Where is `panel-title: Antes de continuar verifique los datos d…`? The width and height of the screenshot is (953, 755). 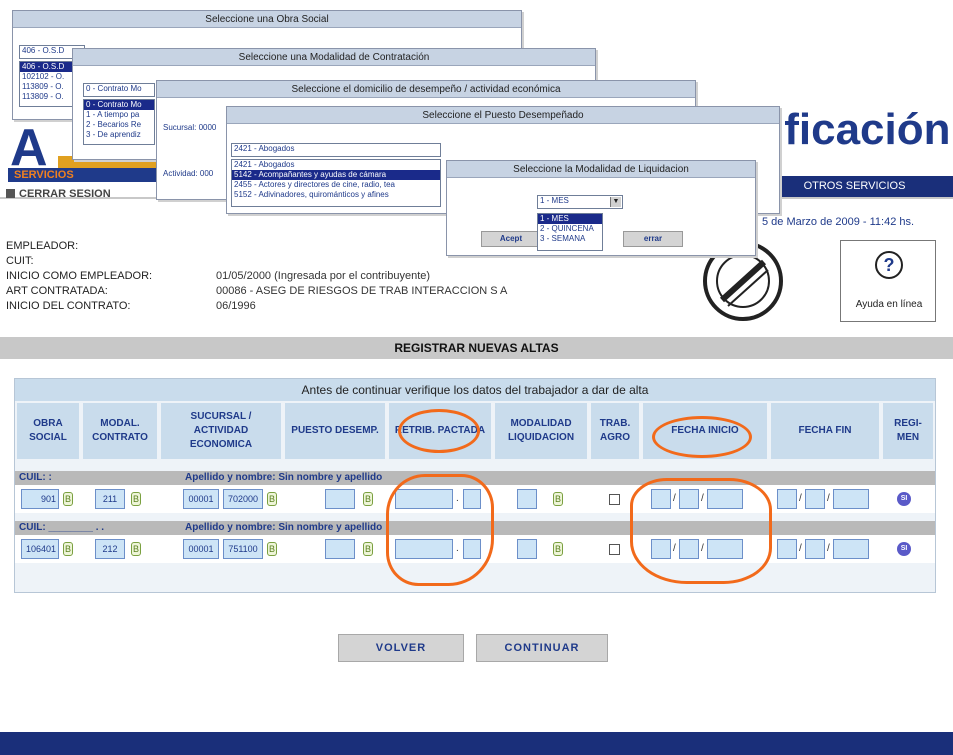
panel-title: Antes de continuar verifique los datos d… is located at coordinates (475, 390).